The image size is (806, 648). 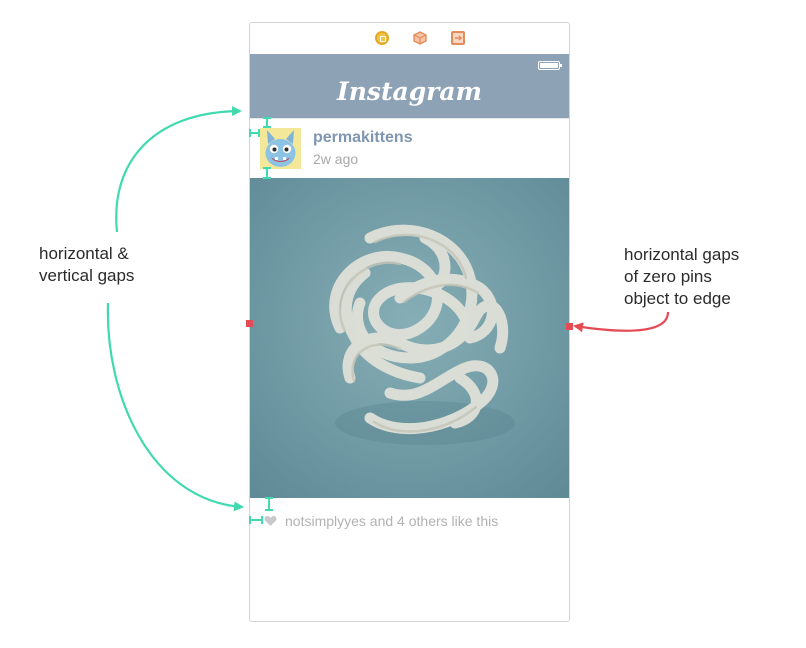 What do you see at coordinates (280, 148) in the screenshot?
I see `avatar` at bounding box center [280, 148].